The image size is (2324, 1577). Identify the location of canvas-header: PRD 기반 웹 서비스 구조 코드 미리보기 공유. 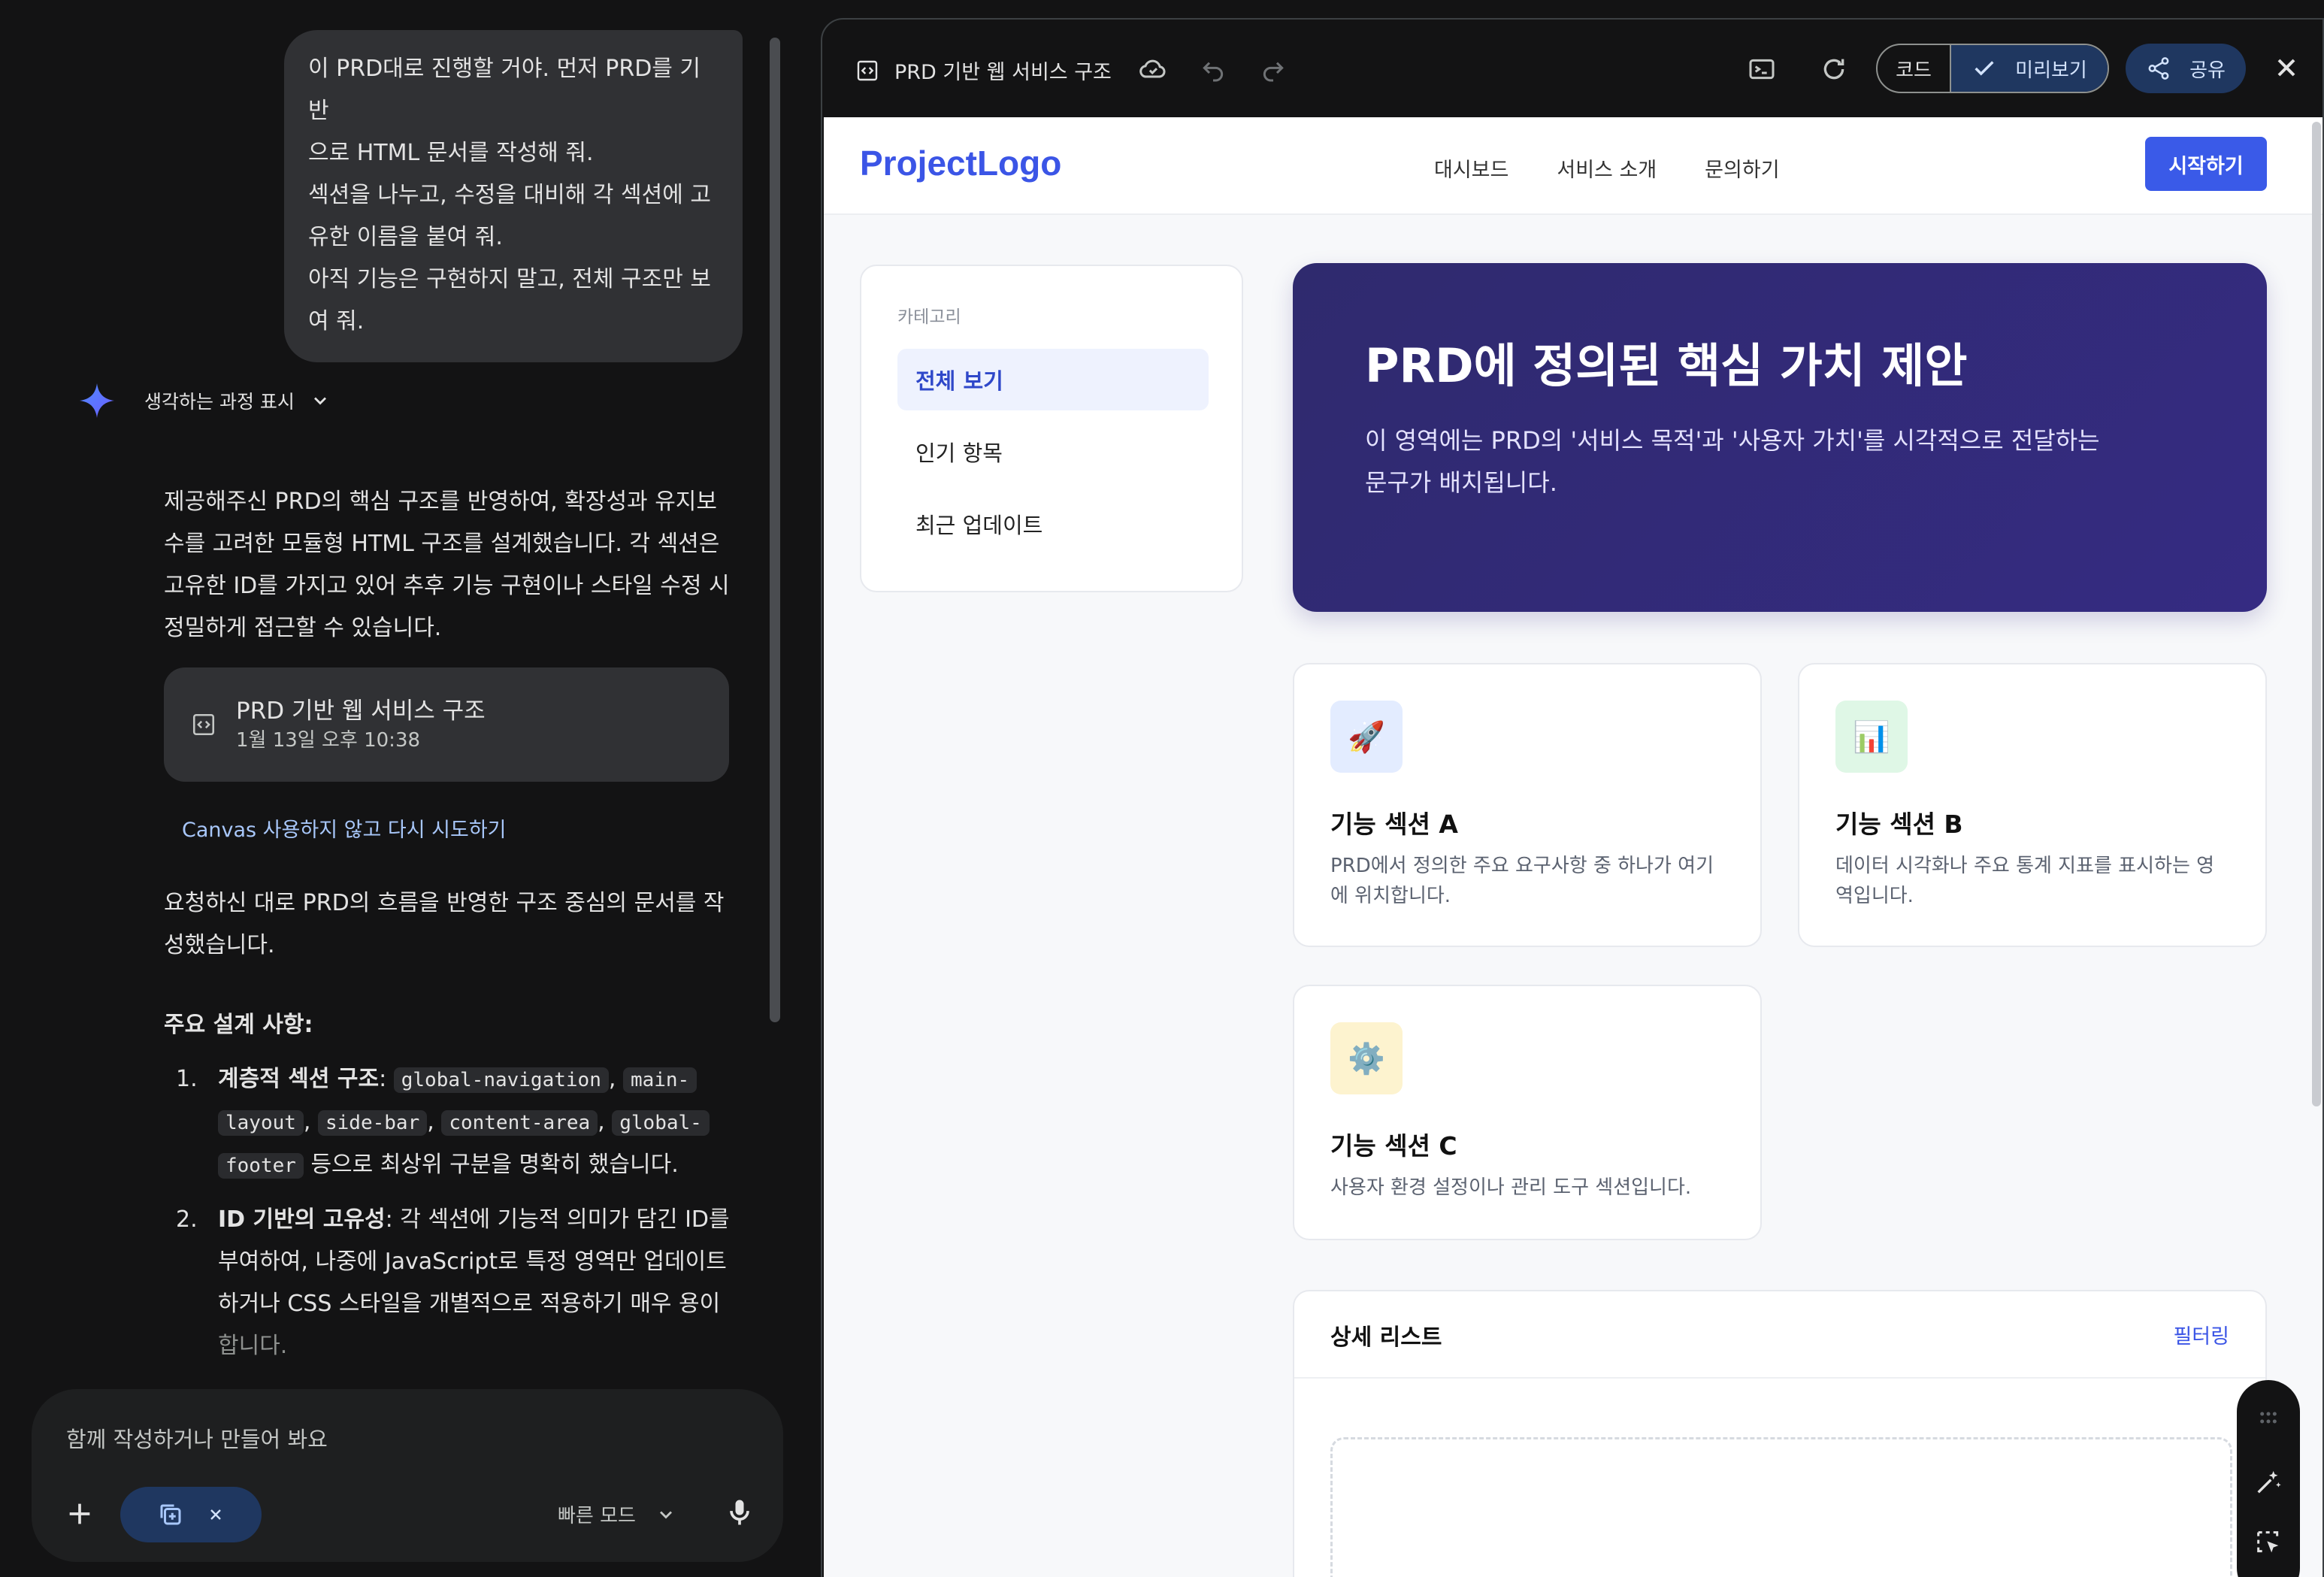
(1572, 69).